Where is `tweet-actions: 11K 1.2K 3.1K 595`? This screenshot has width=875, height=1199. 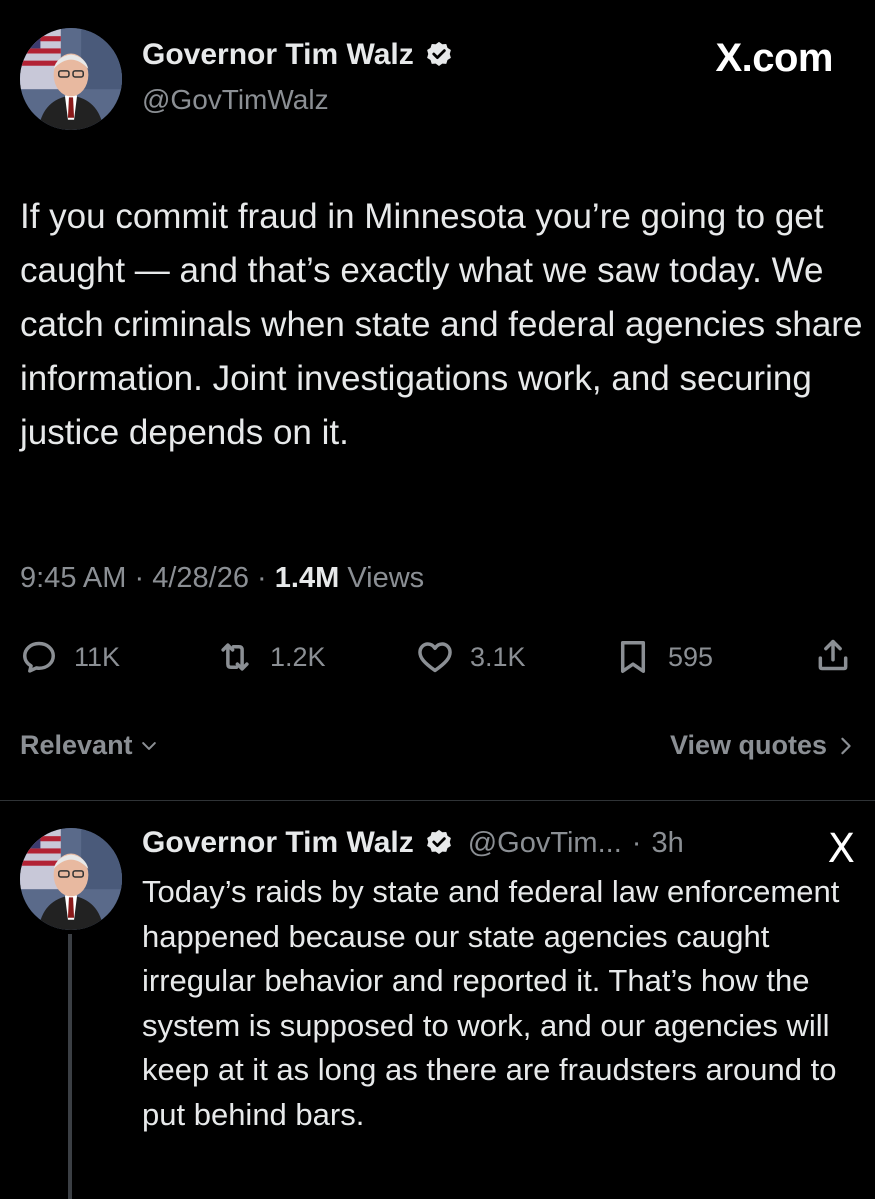
tweet-actions: 11K 1.2K 3.1K 595 is located at coordinates (437, 657).